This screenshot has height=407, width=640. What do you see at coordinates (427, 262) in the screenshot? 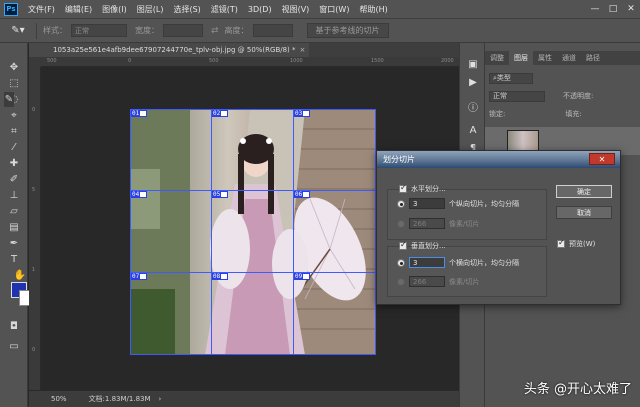
I see `v-count-input: 3` at bounding box center [427, 262].